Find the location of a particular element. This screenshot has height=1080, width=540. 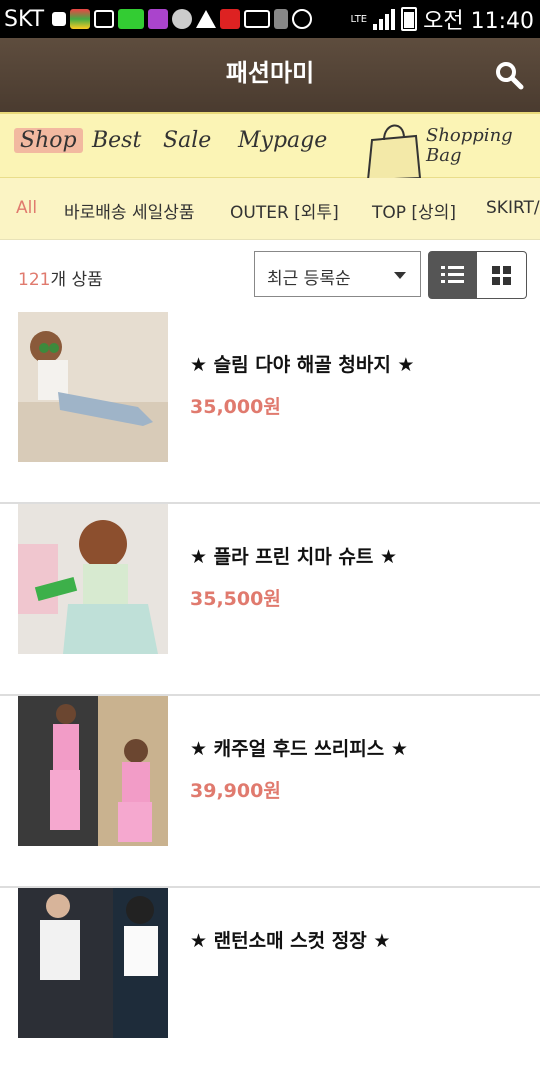

product-name: ★ 캐주얼 후드 쓰리피스 ★ is located at coordinates (299, 747).